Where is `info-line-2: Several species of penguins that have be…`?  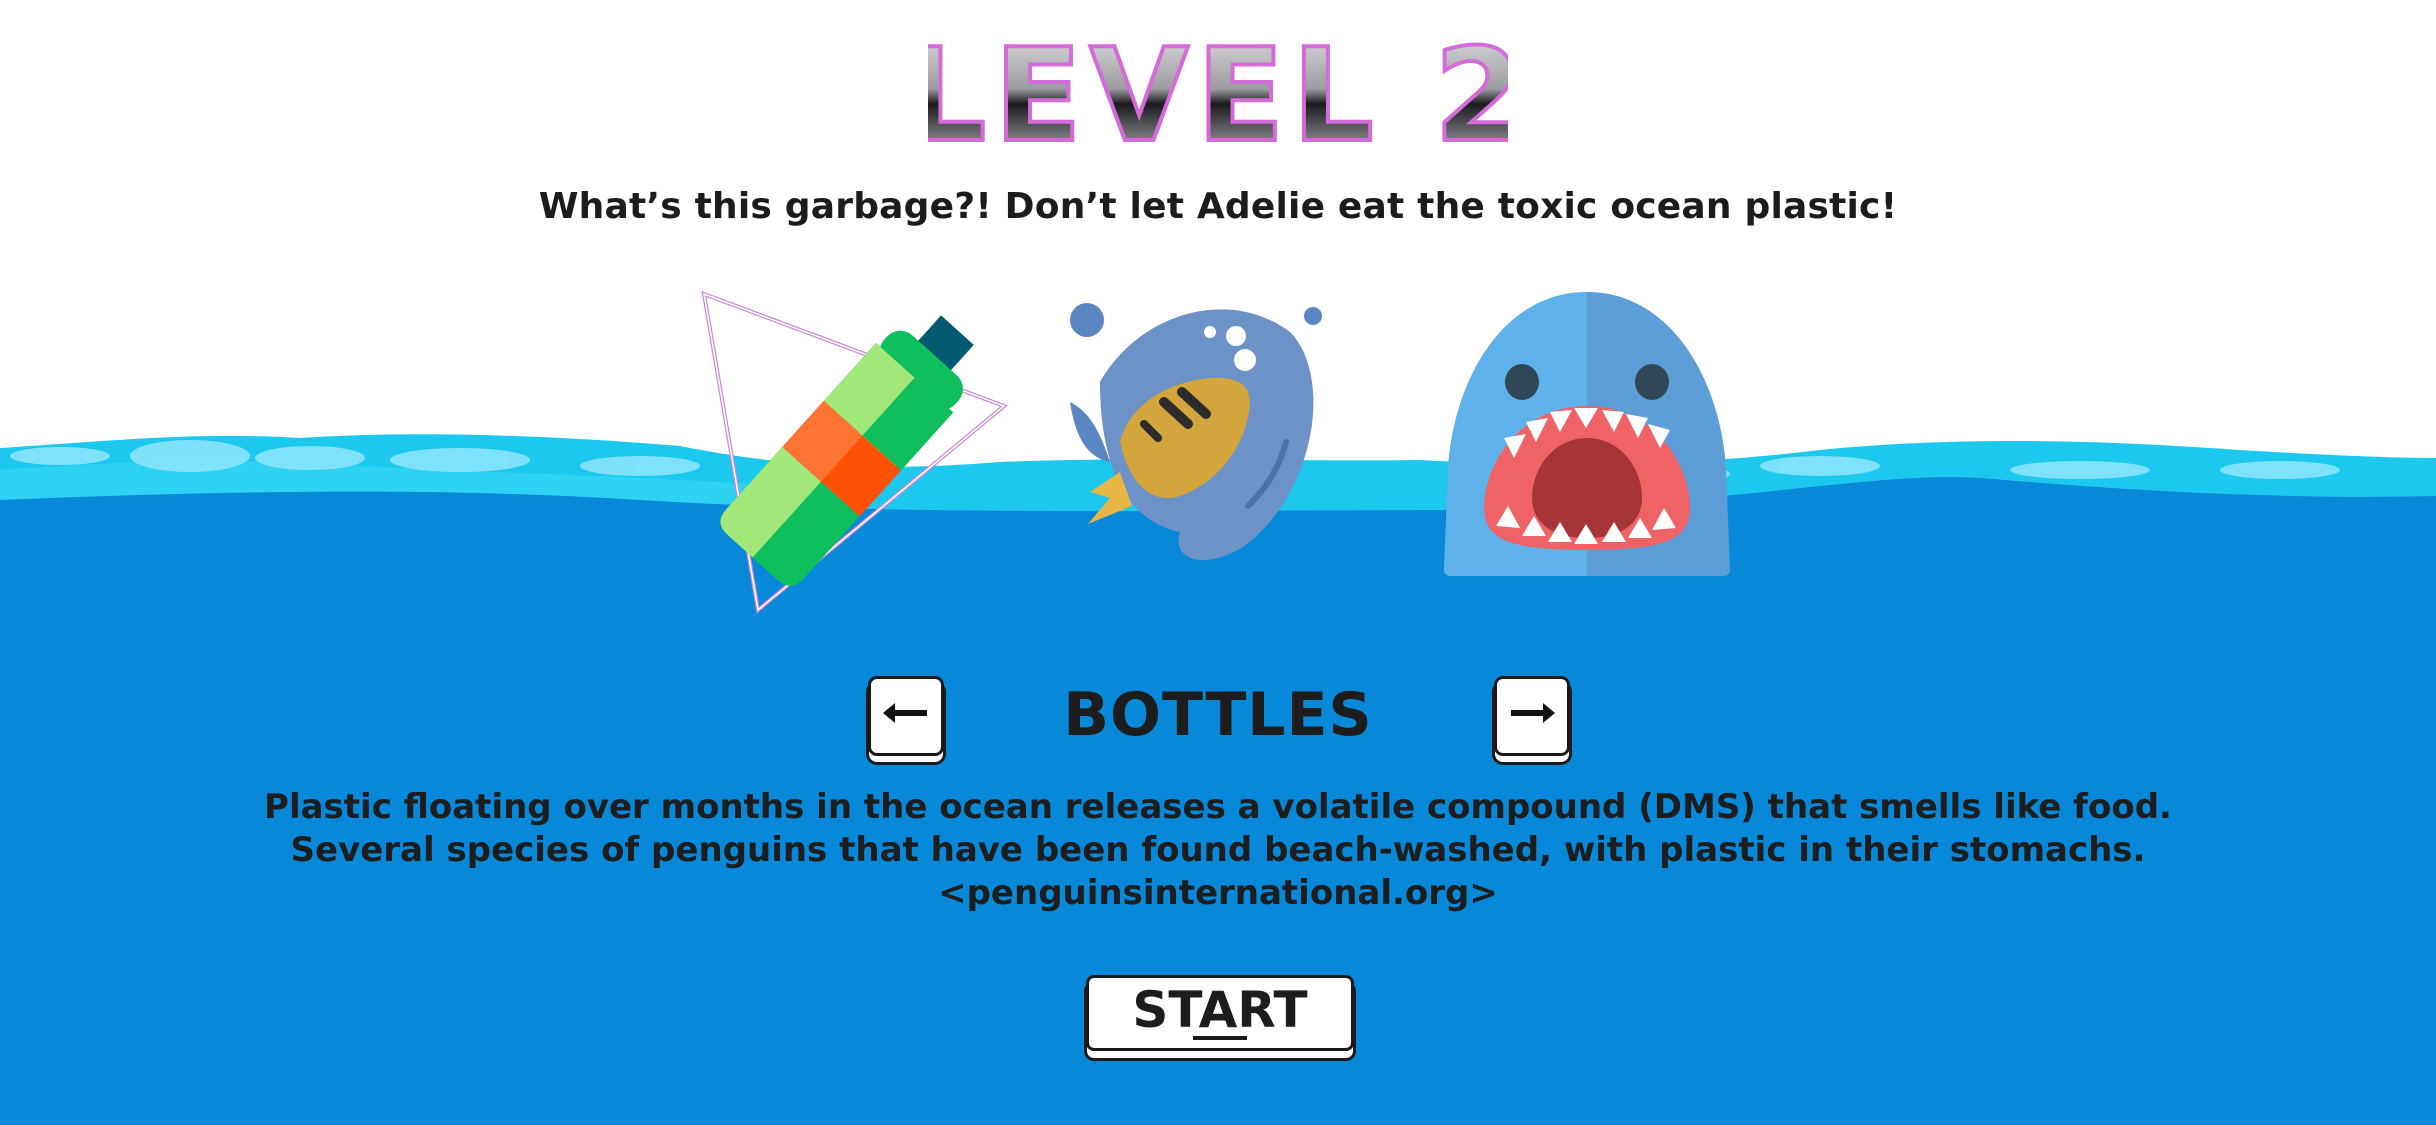
info-line-2: Several species of penguins that have be… is located at coordinates (1218, 850).